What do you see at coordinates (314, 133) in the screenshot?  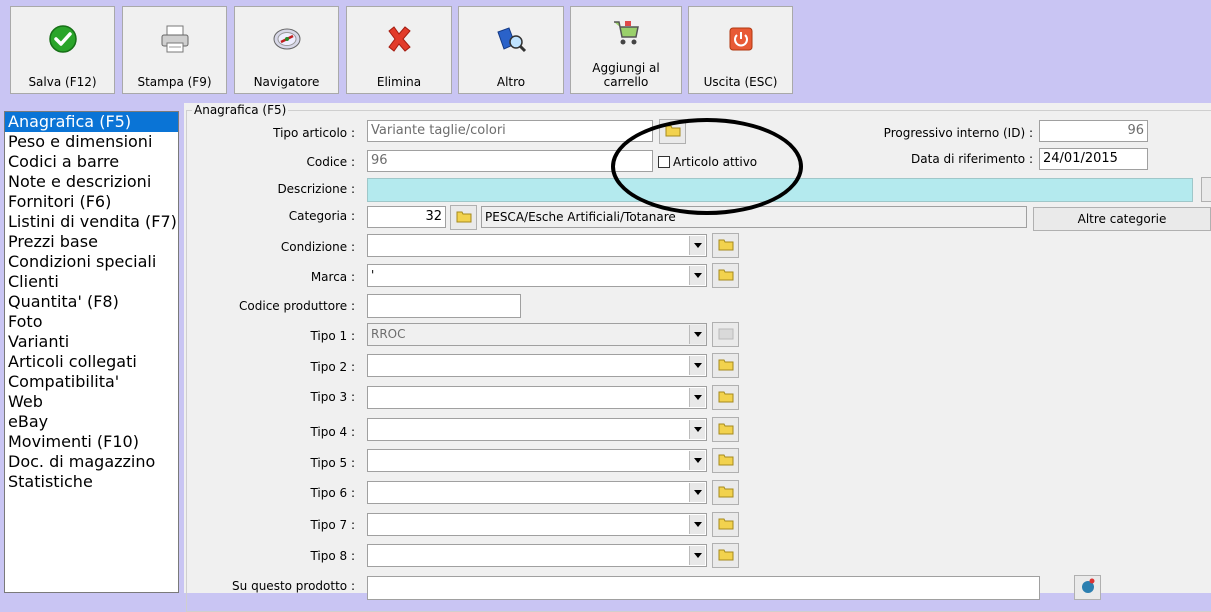 I see `tipo-articolo-label: Tipo articolo :` at bounding box center [314, 133].